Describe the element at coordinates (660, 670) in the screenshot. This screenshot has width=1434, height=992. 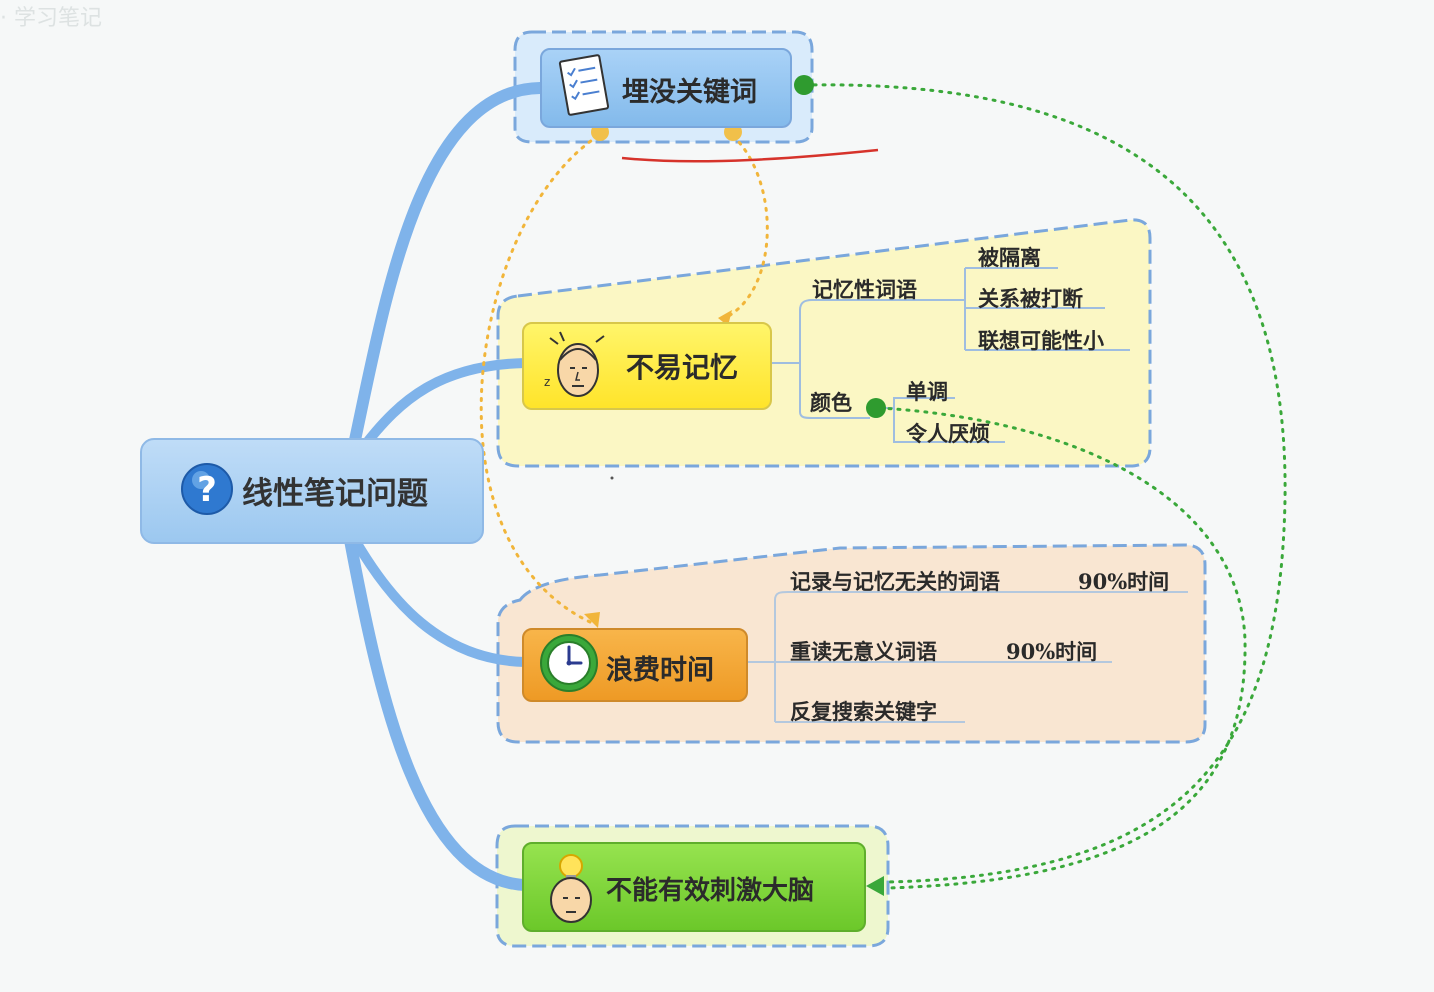
I see `branch-waste-label: 浪费时间` at that location.